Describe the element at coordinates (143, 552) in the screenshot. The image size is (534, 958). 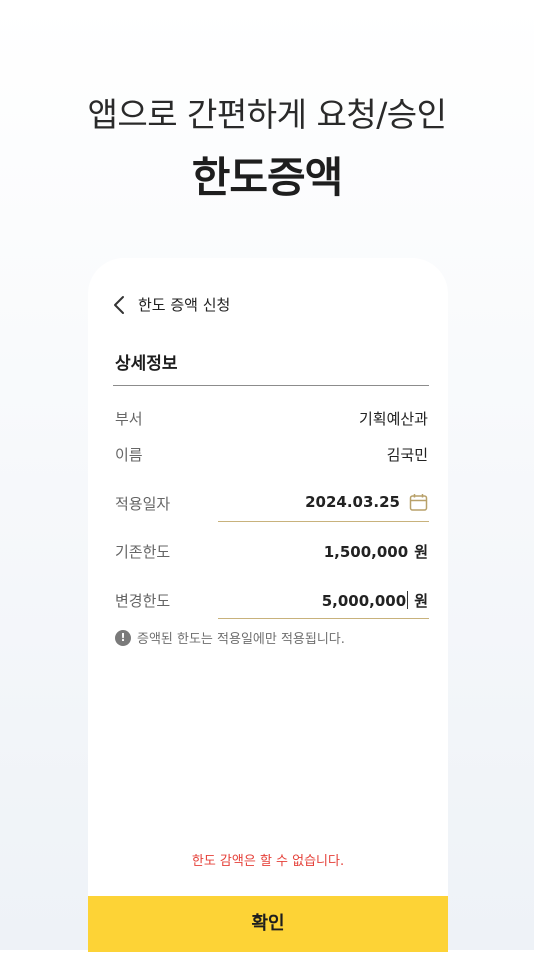
I see `current-limit-label: 기존한도` at that location.